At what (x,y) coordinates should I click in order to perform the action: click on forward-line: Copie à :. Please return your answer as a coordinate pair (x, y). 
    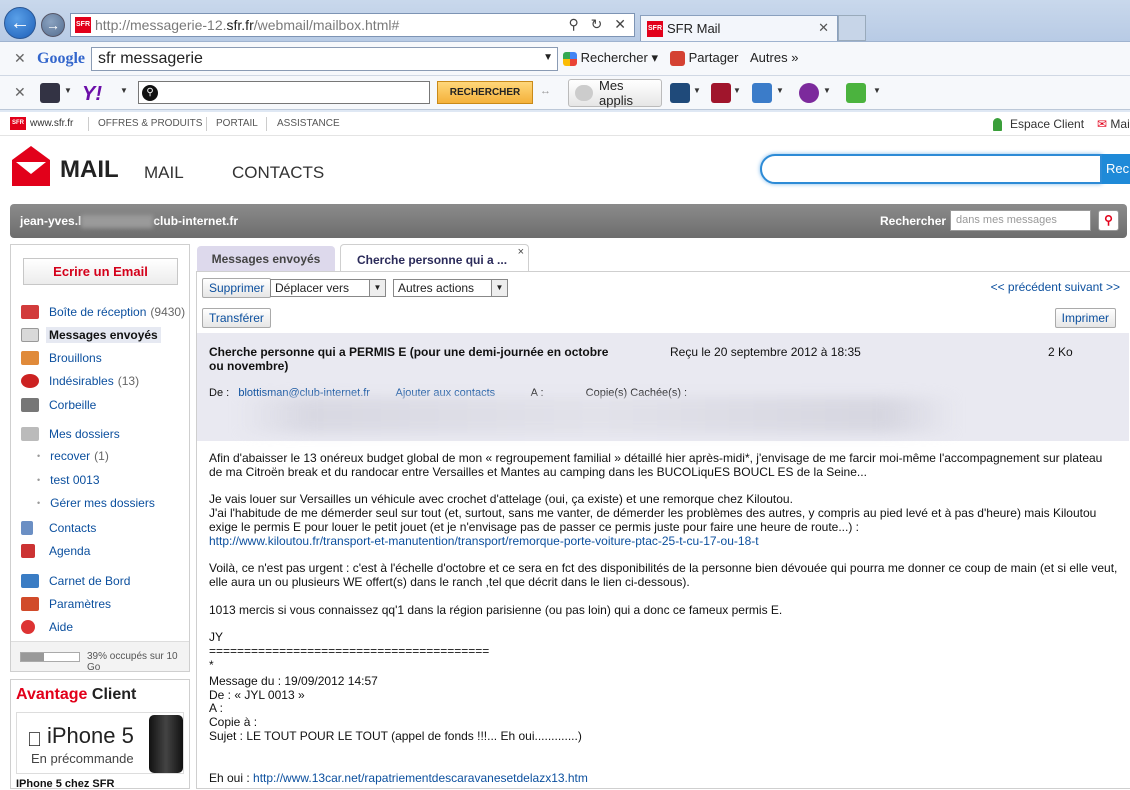
    Looking at the image, I should click on (233, 722).